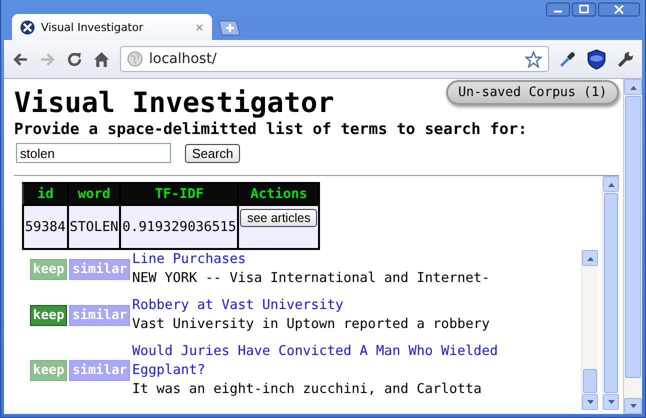 The width and height of the screenshot is (646, 418). What do you see at coordinates (311, 324) in the screenshot?
I see `article-snippet: Vast University in Uptown reported a robbery` at bounding box center [311, 324].